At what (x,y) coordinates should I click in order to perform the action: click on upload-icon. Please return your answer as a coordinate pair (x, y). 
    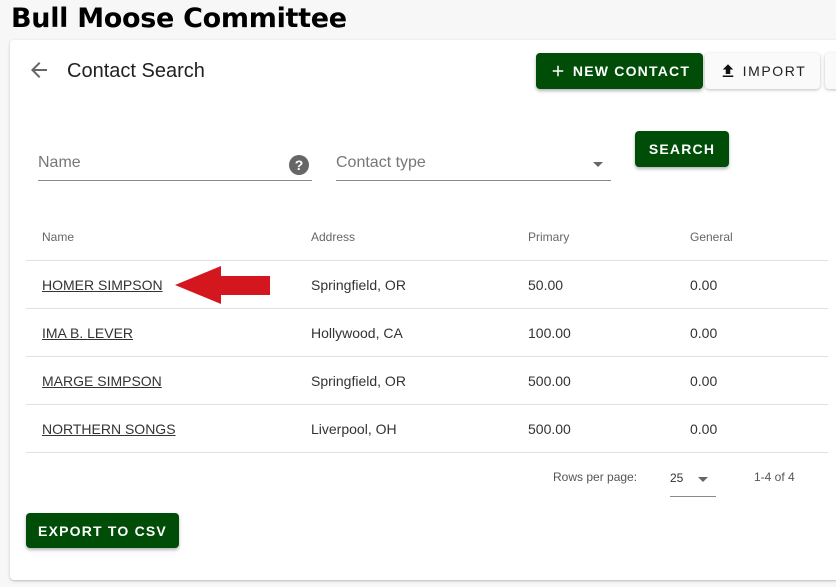
    Looking at the image, I should click on (727, 70).